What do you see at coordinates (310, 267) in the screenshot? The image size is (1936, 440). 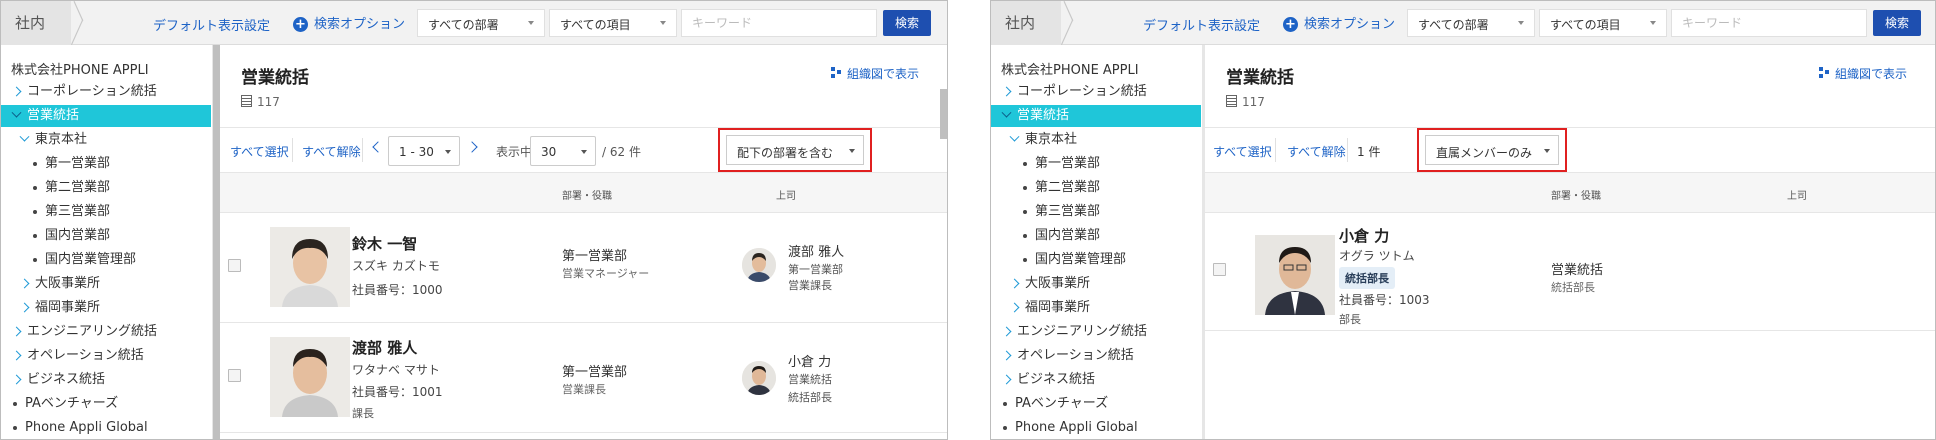 I see `avatar` at bounding box center [310, 267].